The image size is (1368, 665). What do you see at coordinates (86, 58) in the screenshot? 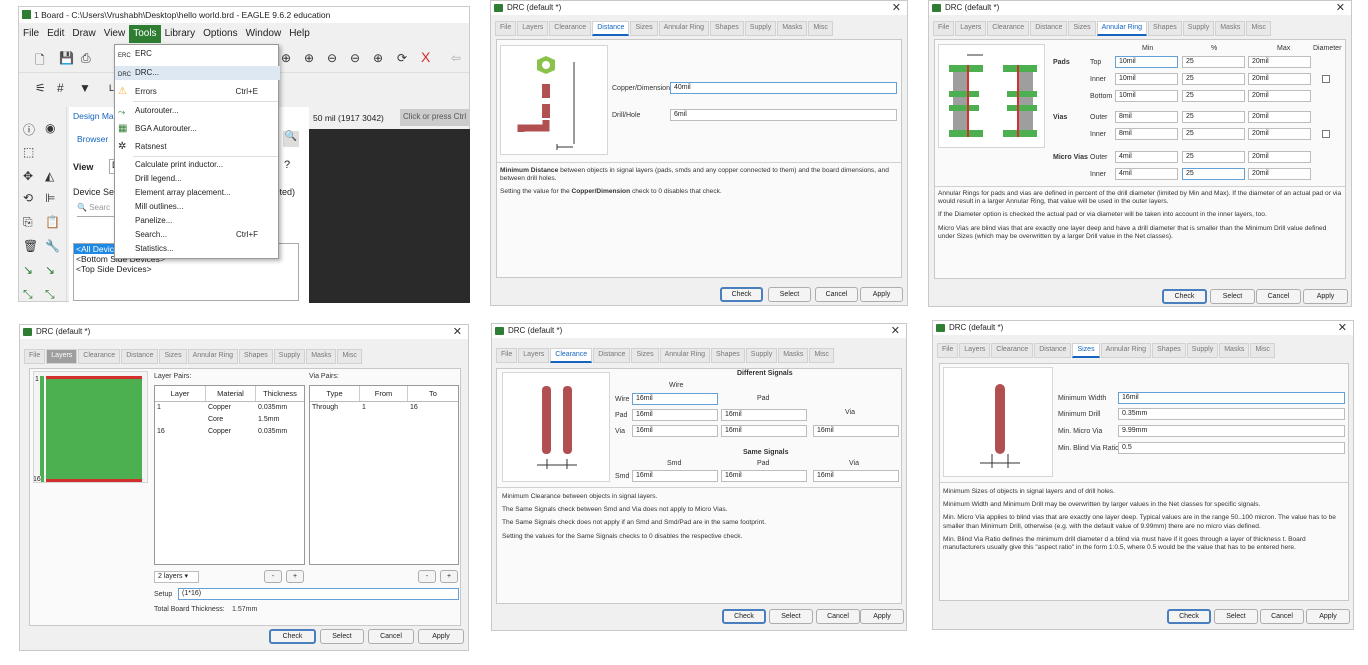
I see `print-icon: ⎙` at bounding box center [86, 58].